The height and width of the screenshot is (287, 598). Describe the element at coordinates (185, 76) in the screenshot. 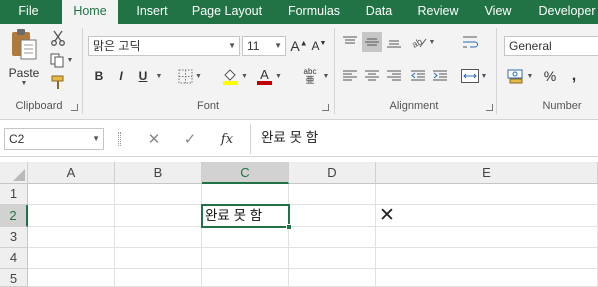

I see `borders-icon` at that location.